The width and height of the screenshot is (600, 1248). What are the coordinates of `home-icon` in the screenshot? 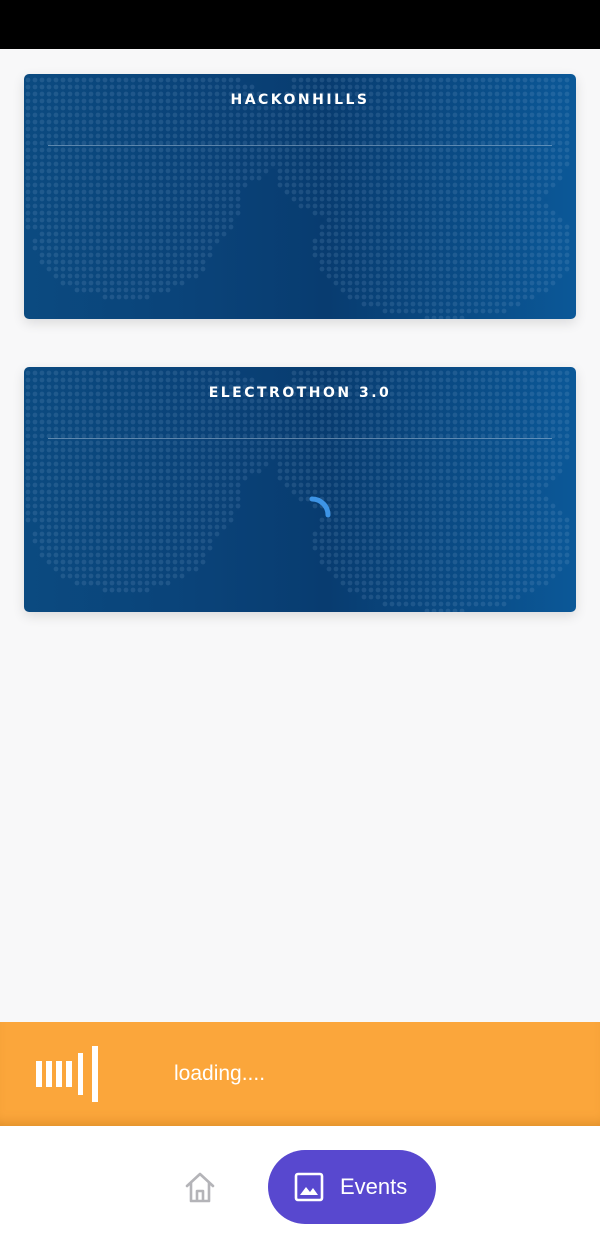 It's located at (200, 1187).